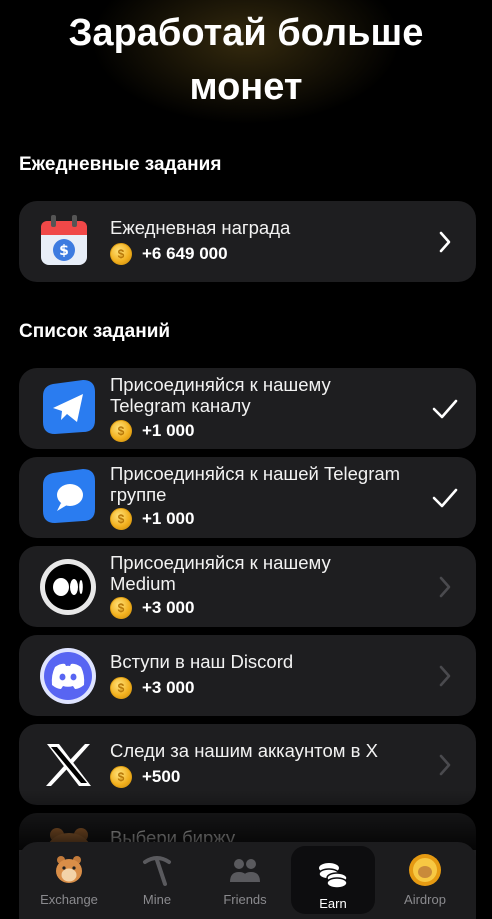 This screenshot has width=492, height=919. What do you see at coordinates (70, 765) in the screenshot?
I see `x-icon` at bounding box center [70, 765].